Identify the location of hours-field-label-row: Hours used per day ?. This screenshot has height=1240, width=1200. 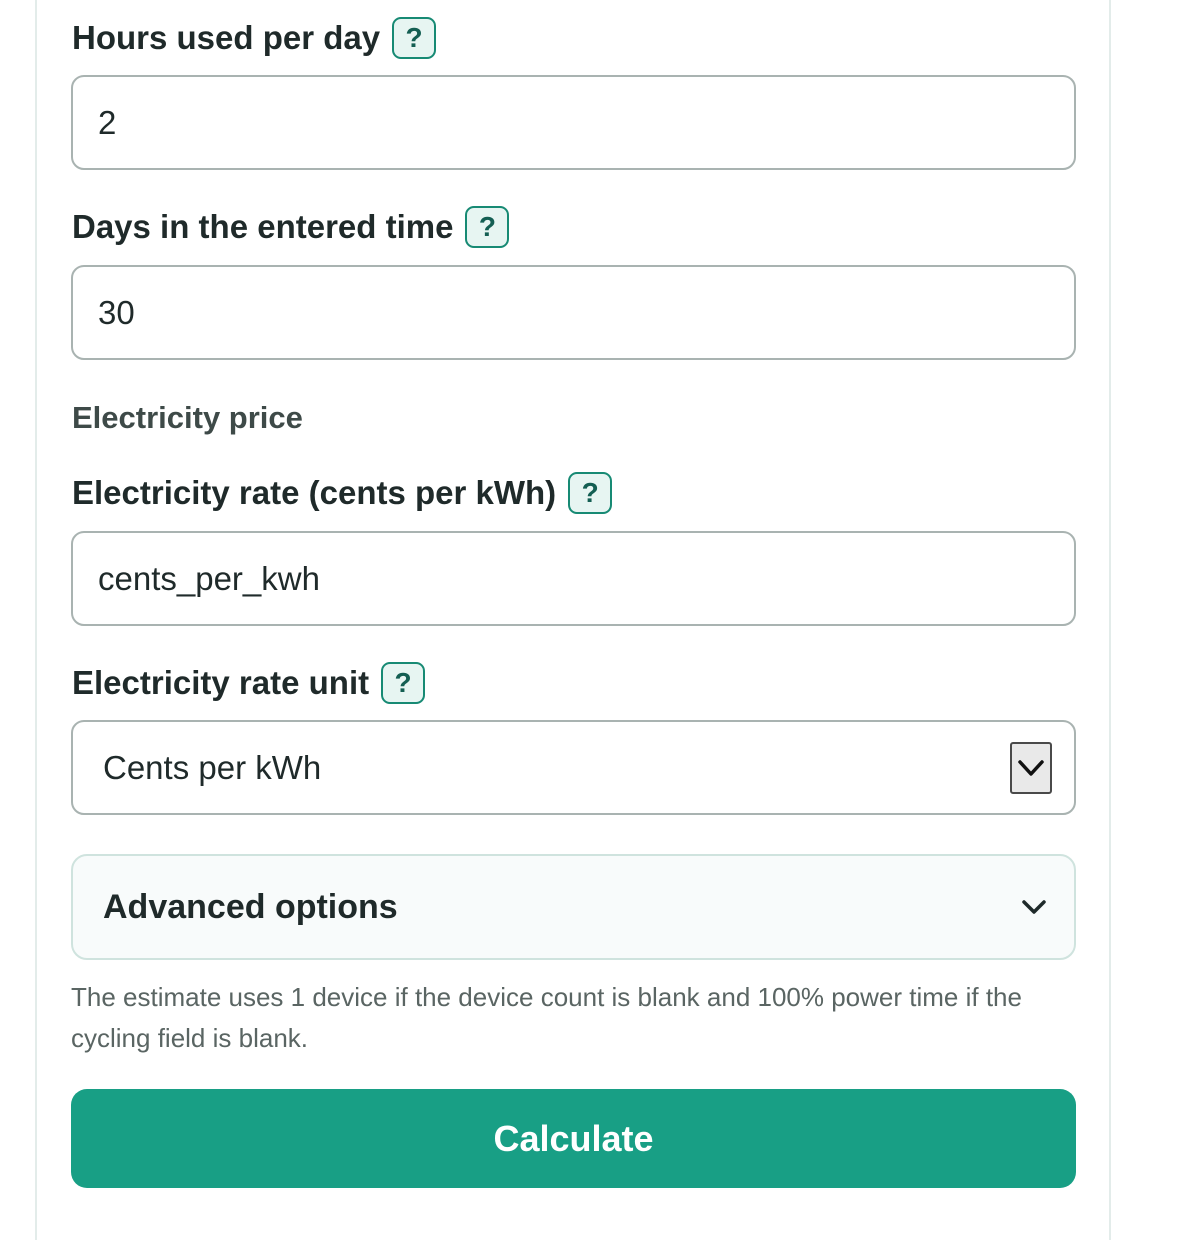
(254, 38).